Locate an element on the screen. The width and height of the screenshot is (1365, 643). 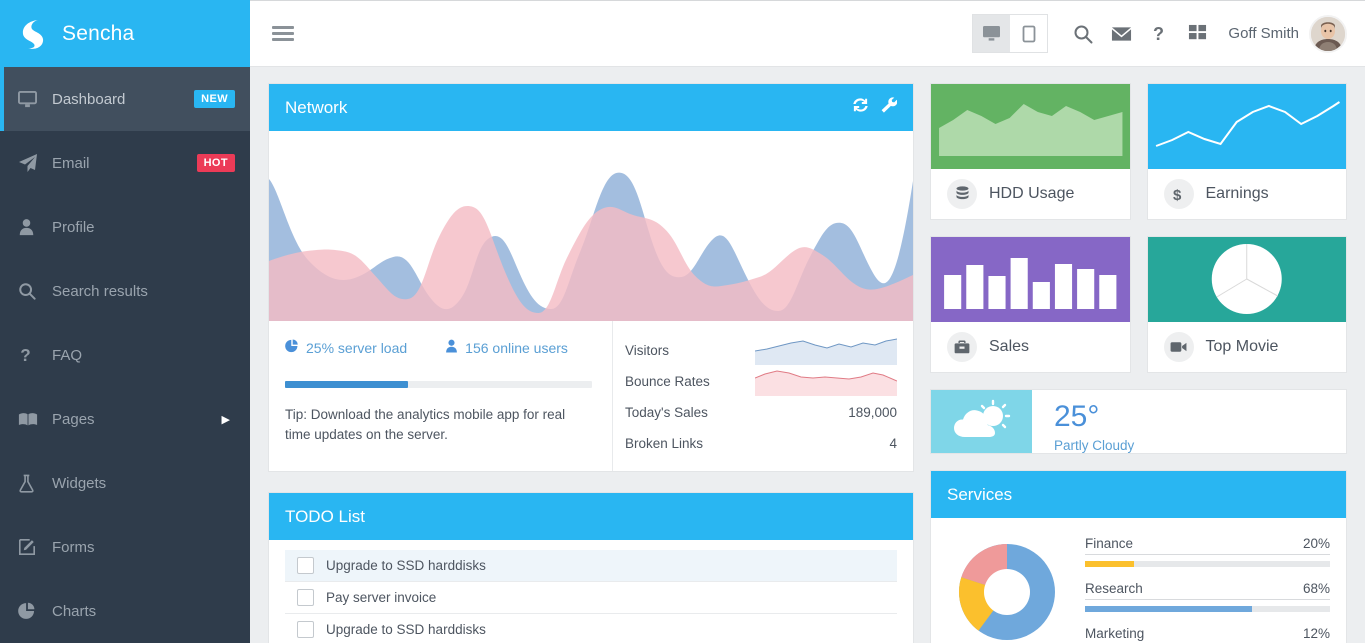
widget-cards-row-1: HDD Usage $ Earnings is located at coordinates (1138, 151).